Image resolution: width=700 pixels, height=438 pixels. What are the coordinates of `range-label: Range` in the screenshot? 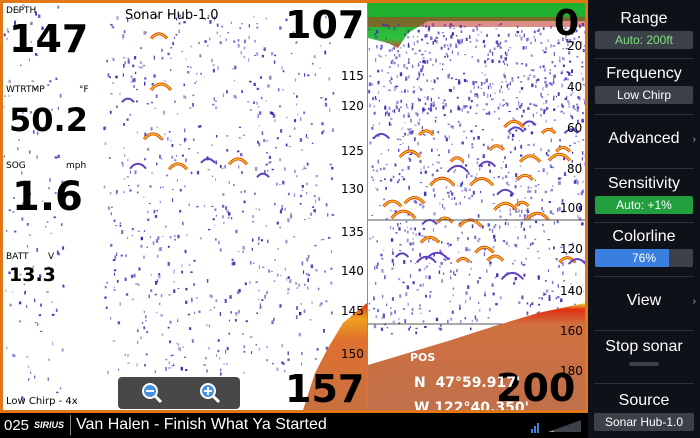 It's located at (644, 18).